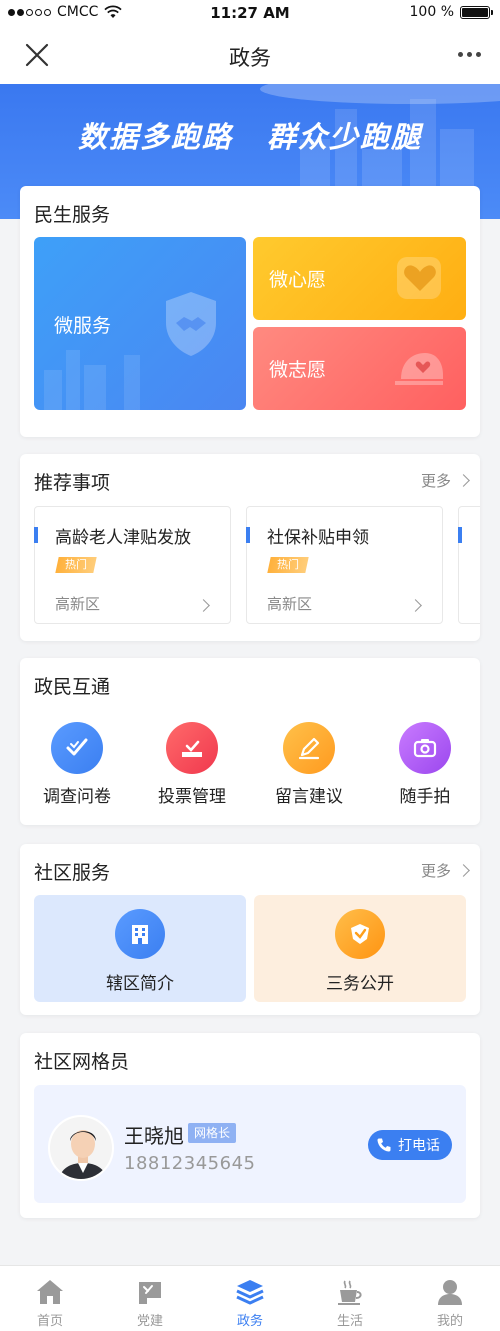 This screenshot has width=500, height=1331. I want to click on heart-icon, so click(419, 278).